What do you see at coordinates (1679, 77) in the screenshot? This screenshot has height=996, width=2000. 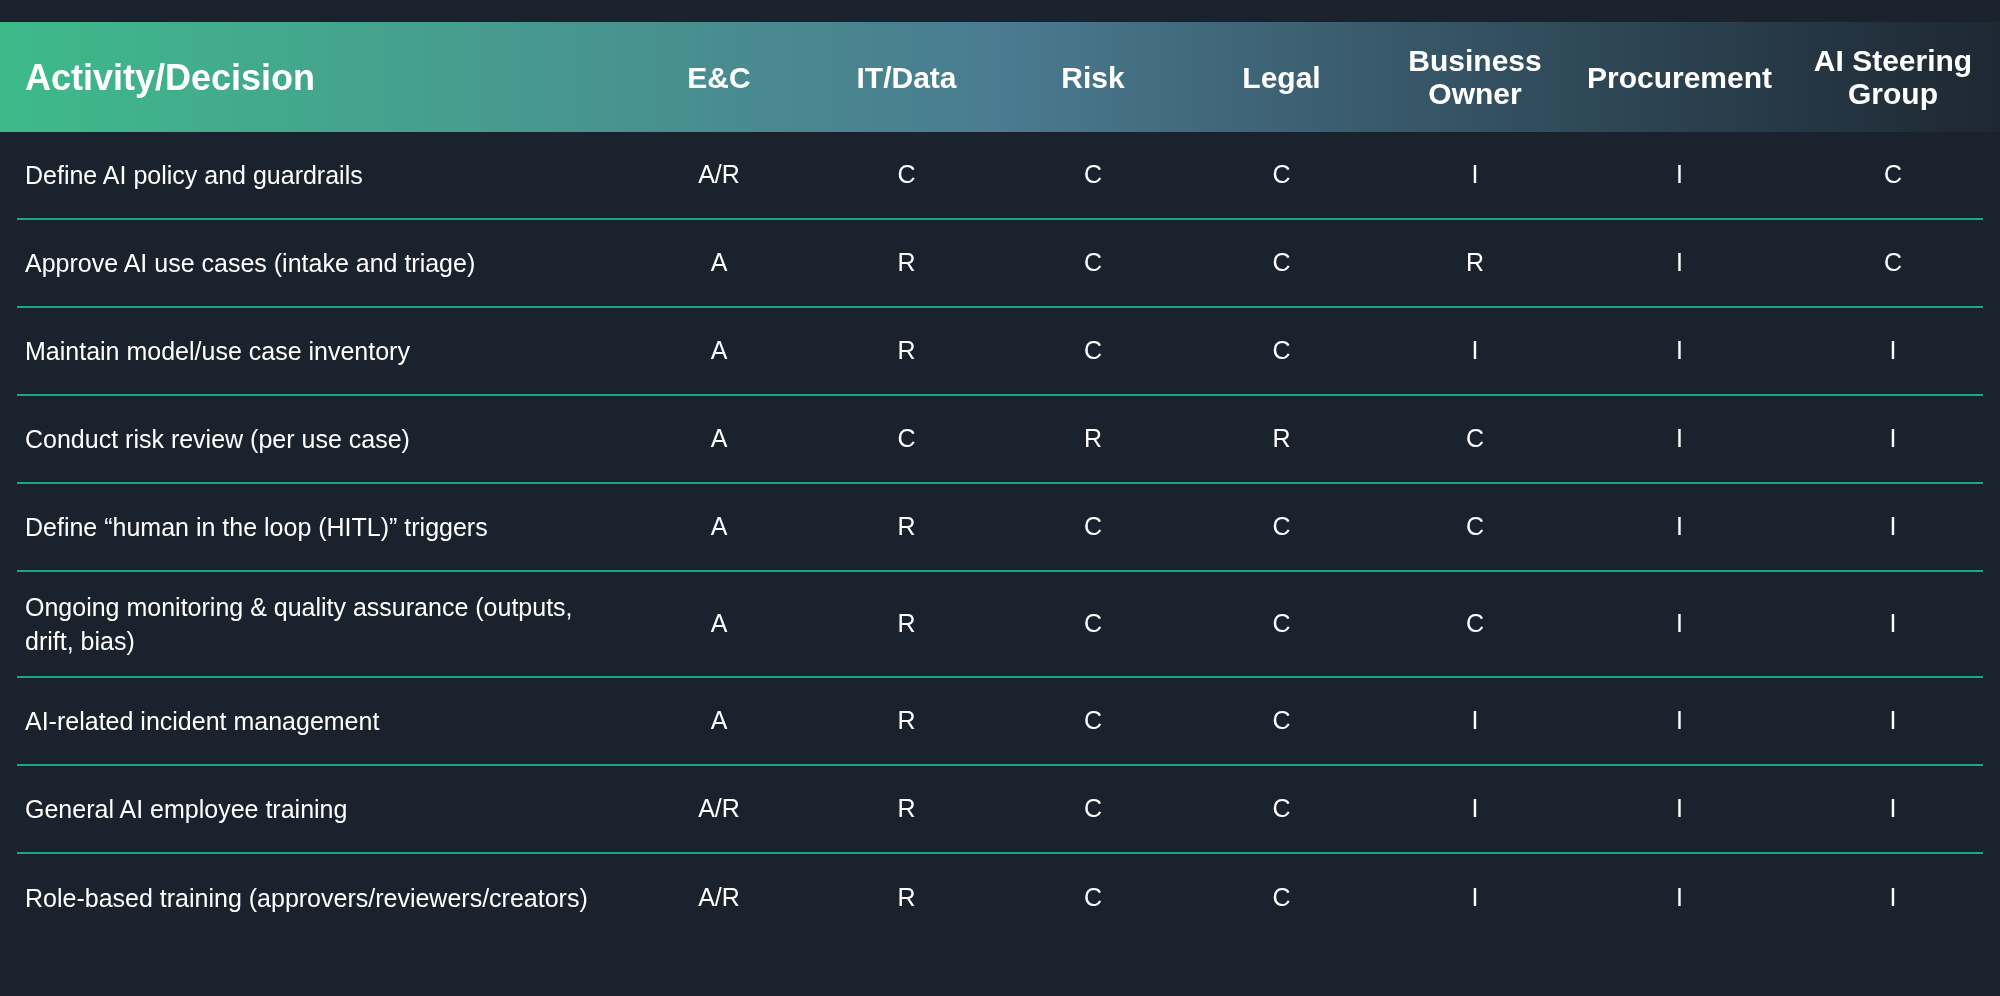 I see `column-header: Procurement` at bounding box center [1679, 77].